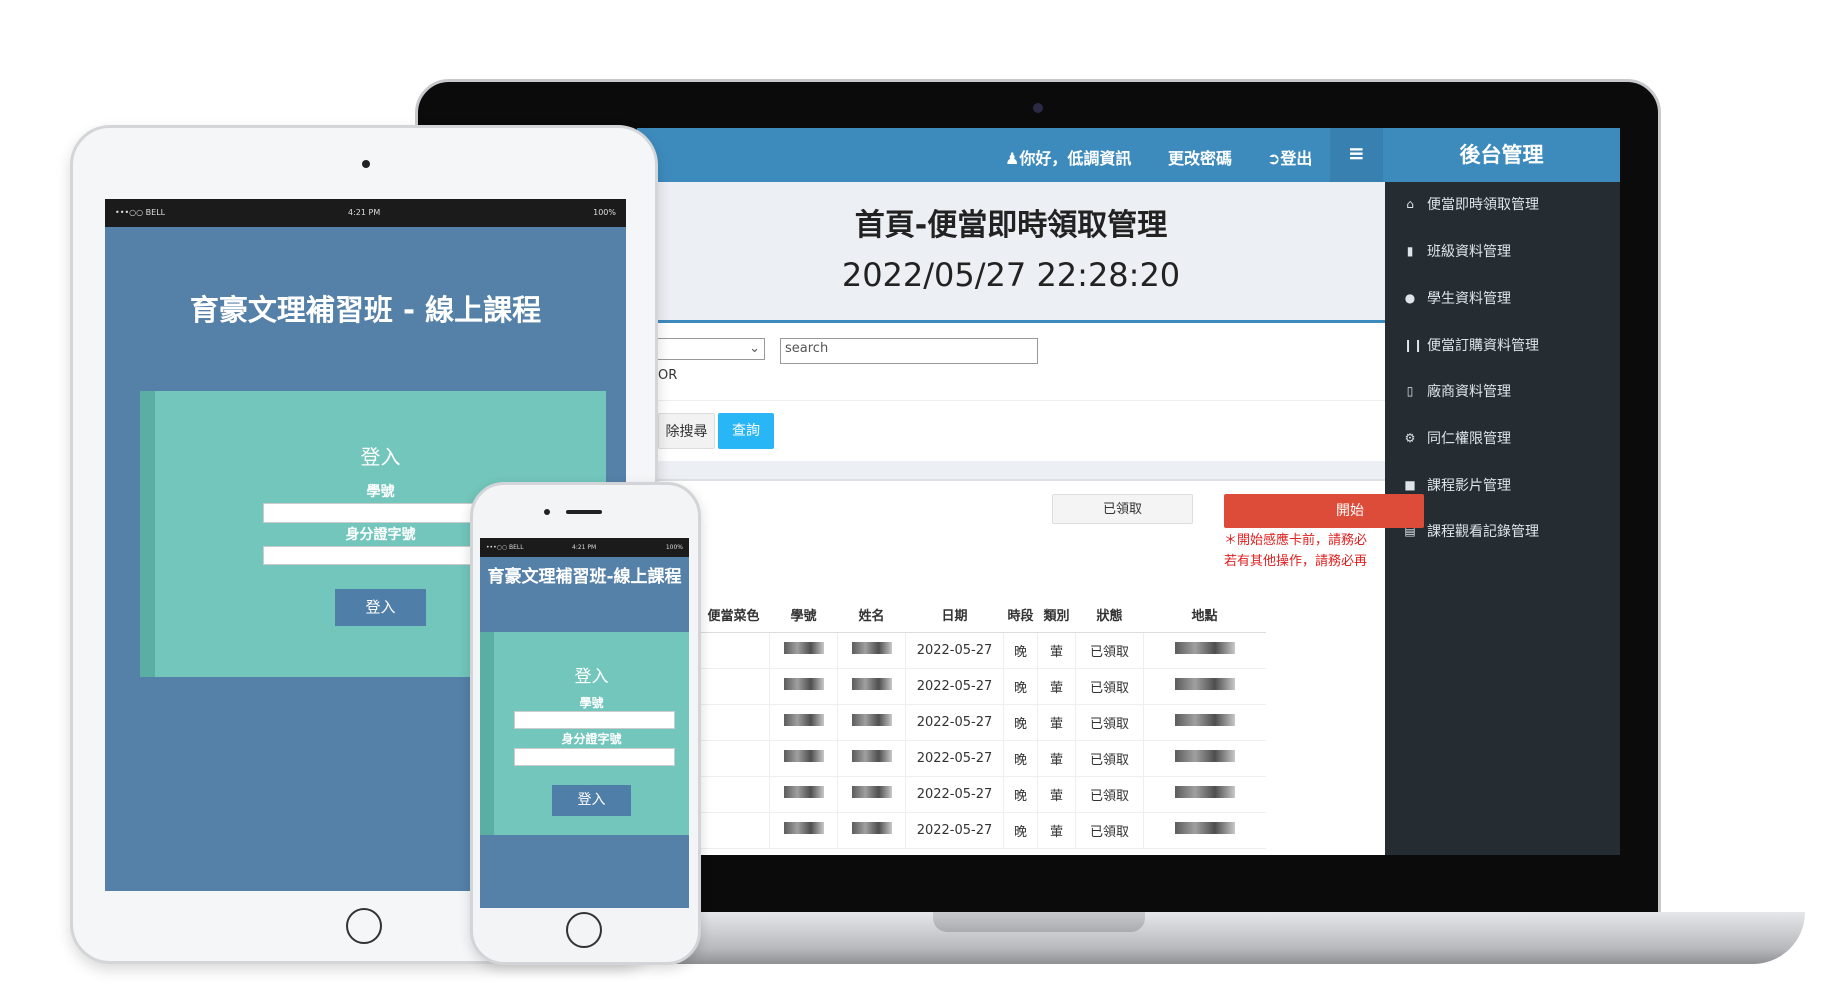 The image size is (1822, 985). Describe the element at coordinates (1471, 345) in the screenshot. I see `sidebar-item-lunch-order: ❙❙ 便當訂購資料管理` at that location.